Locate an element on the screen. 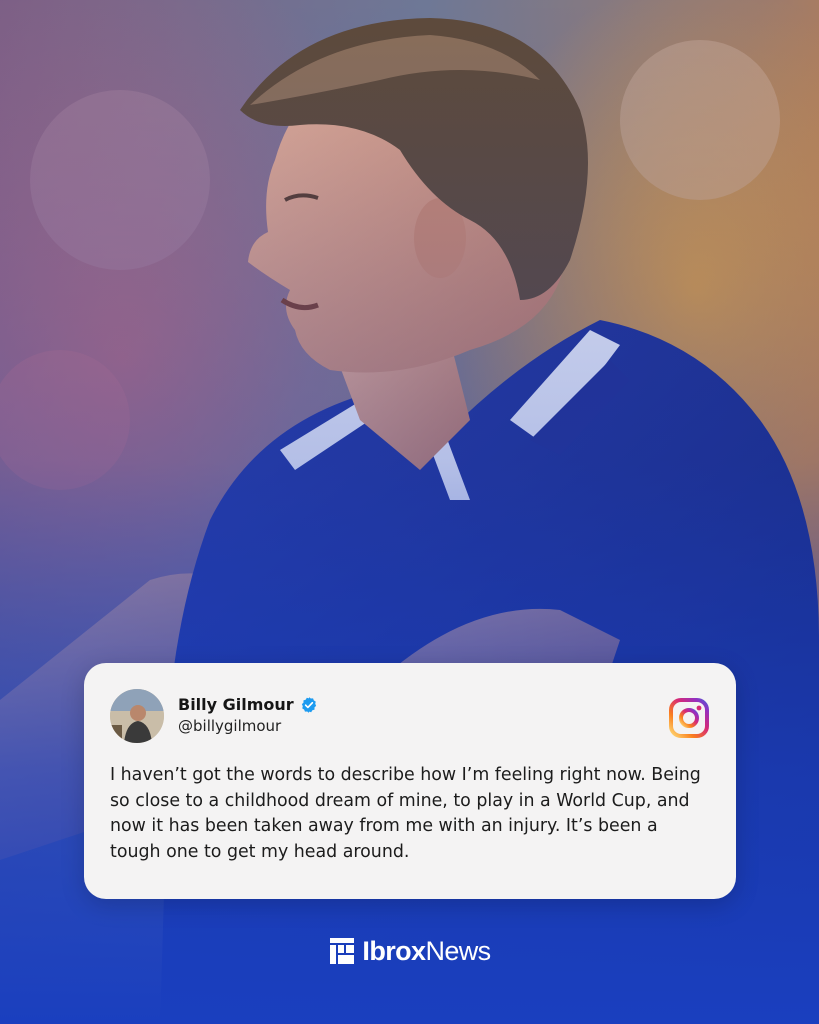 The height and width of the screenshot is (1024, 819). brand-name-ibrox: Ibrox is located at coordinates (394, 950).